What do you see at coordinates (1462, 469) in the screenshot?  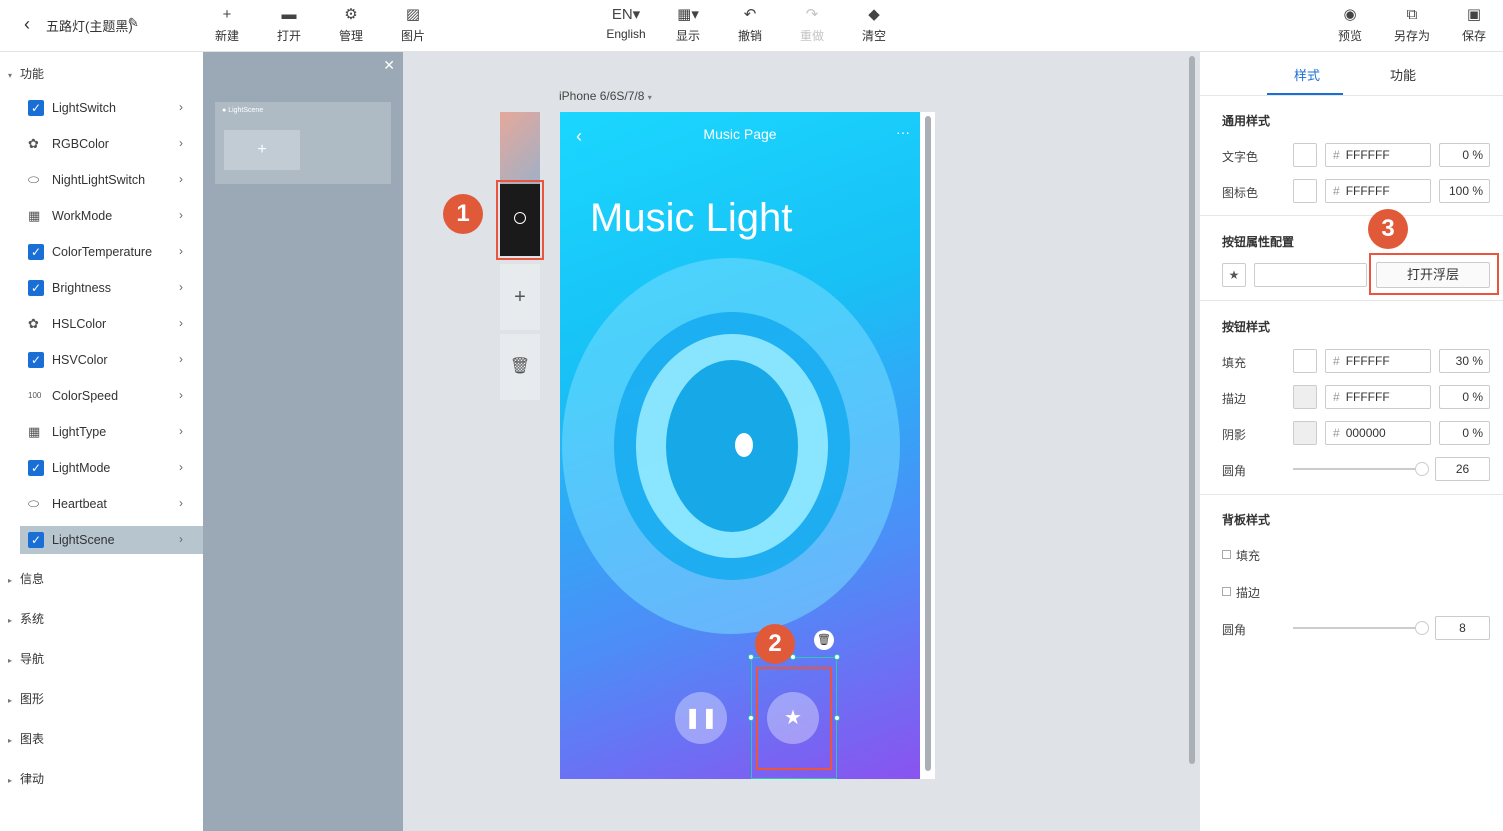 I see `radius-input: 26` at bounding box center [1462, 469].